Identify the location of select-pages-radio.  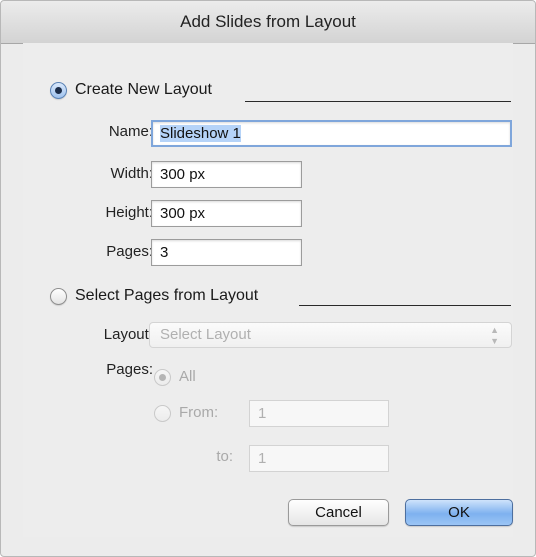
(58, 296).